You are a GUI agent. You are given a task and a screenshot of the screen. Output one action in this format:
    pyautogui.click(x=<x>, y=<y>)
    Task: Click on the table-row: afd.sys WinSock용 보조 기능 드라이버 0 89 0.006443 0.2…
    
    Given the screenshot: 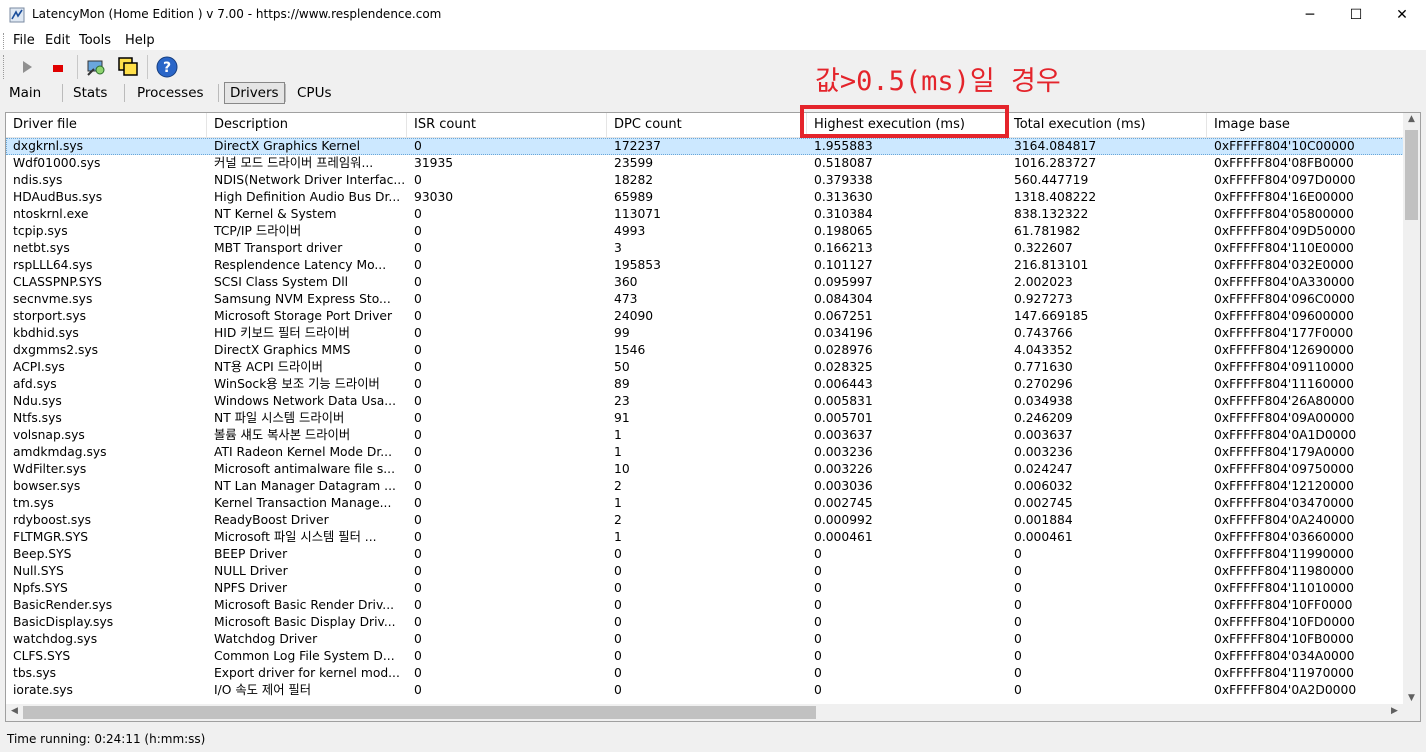 What is the action you would take?
    pyautogui.click(x=705, y=384)
    